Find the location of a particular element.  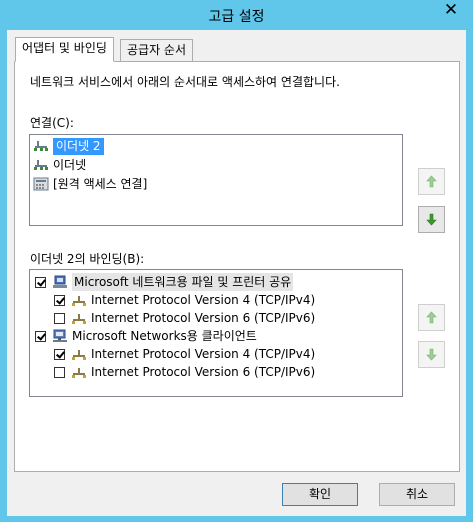

move-binding-up-button is located at coordinates (431, 317).